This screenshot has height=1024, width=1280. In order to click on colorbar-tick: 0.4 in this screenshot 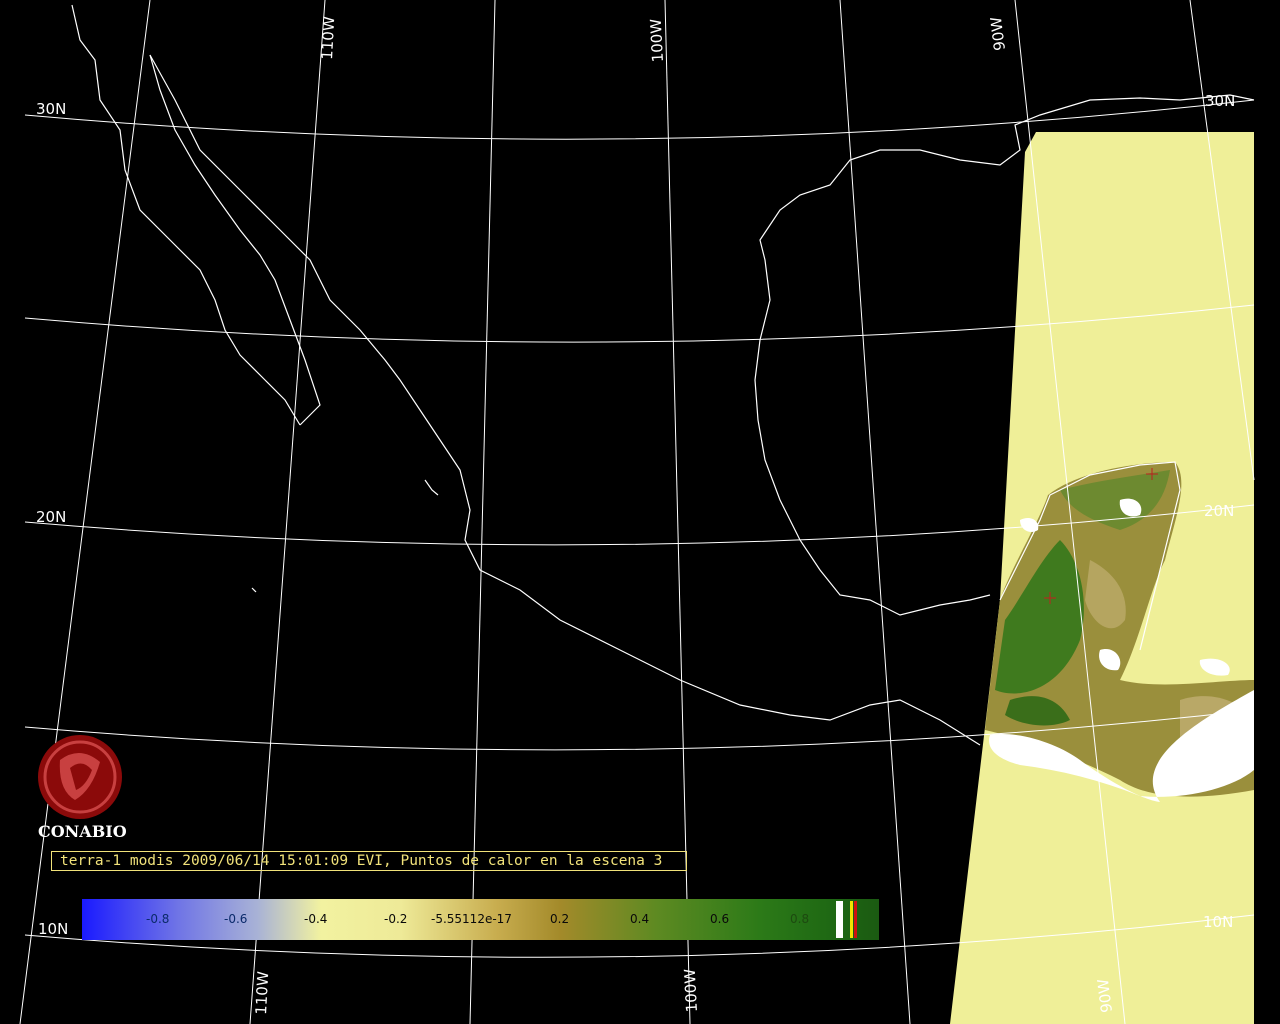, I will do `click(640, 919)`.